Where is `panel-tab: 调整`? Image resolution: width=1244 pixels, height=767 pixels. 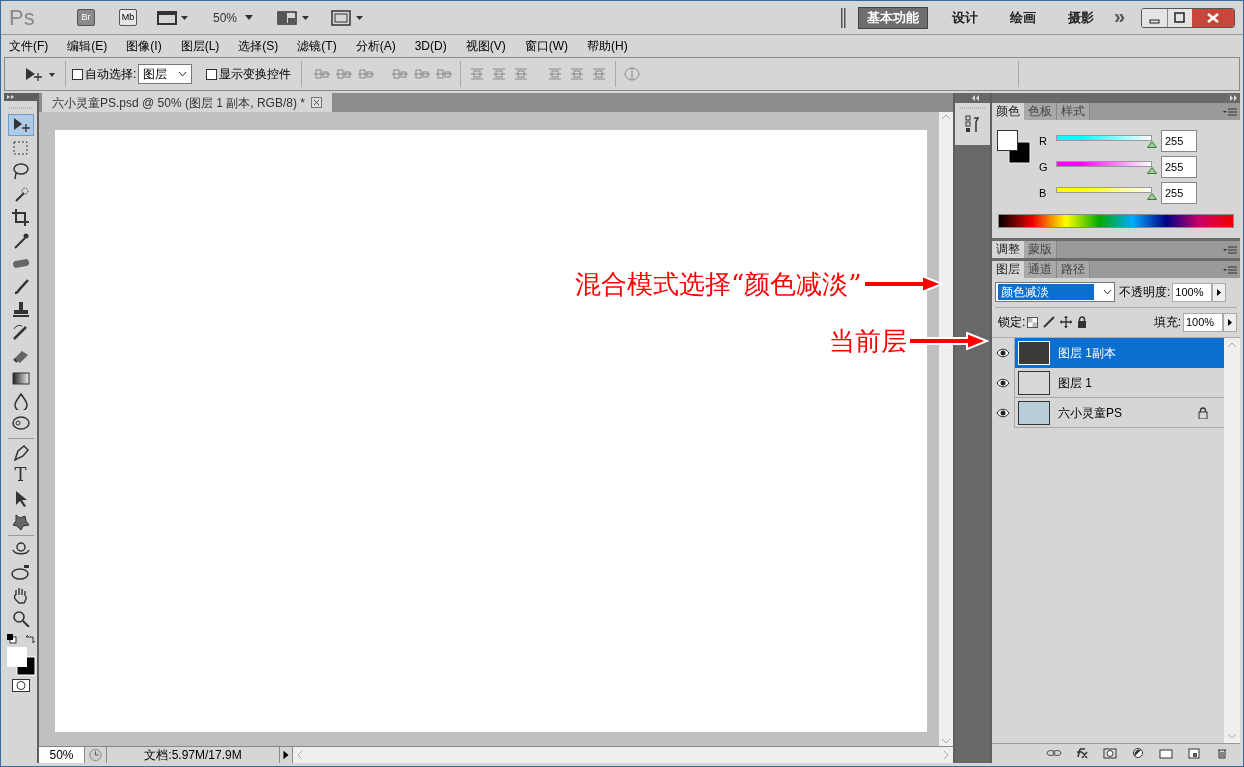
panel-tab: 调整 is located at coordinates (1008, 249).